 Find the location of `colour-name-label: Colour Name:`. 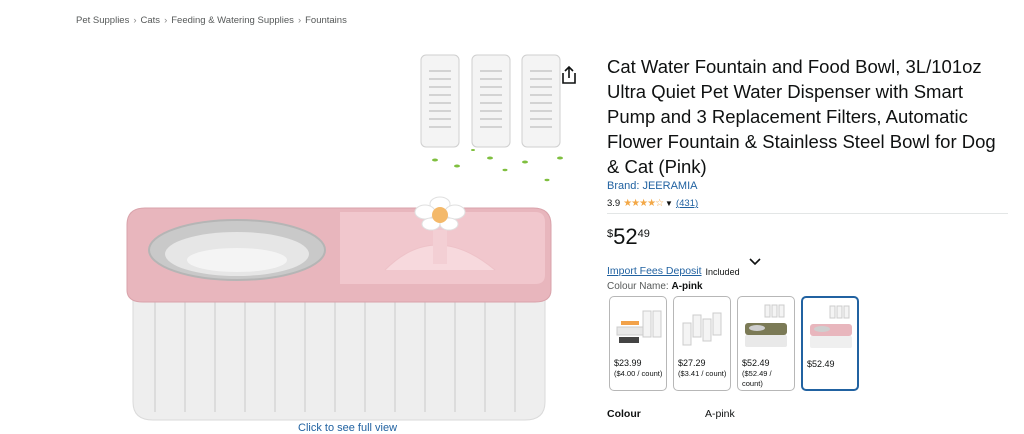

colour-name-label: Colour Name: is located at coordinates (638, 286).